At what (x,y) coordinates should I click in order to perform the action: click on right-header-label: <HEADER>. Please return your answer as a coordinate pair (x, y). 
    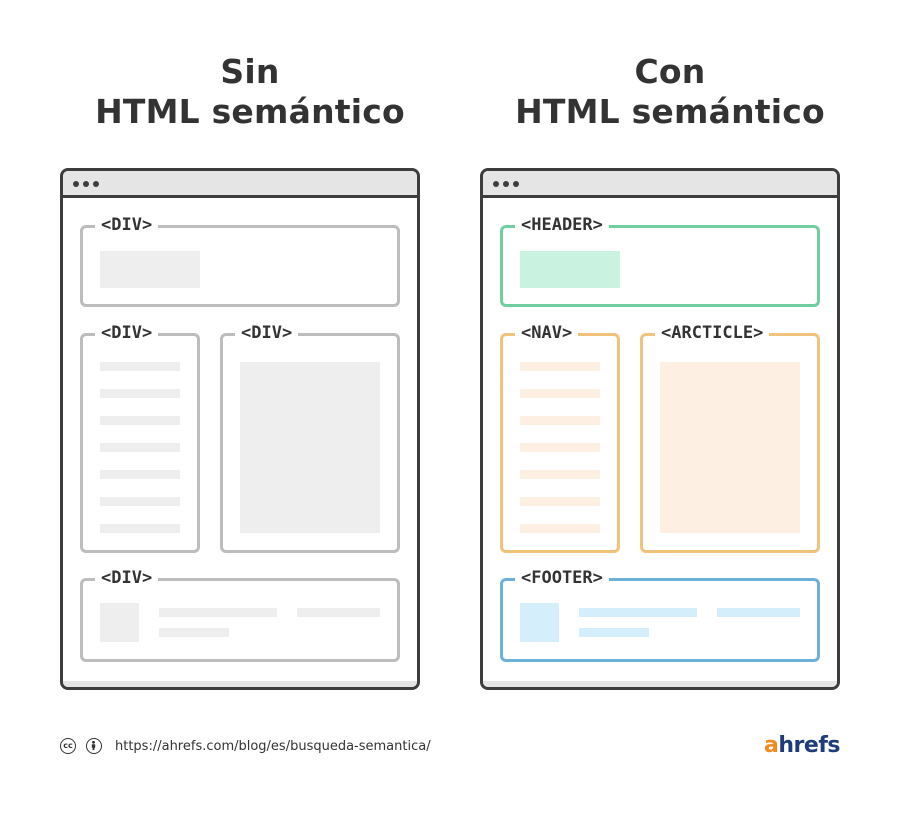
    Looking at the image, I should click on (562, 225).